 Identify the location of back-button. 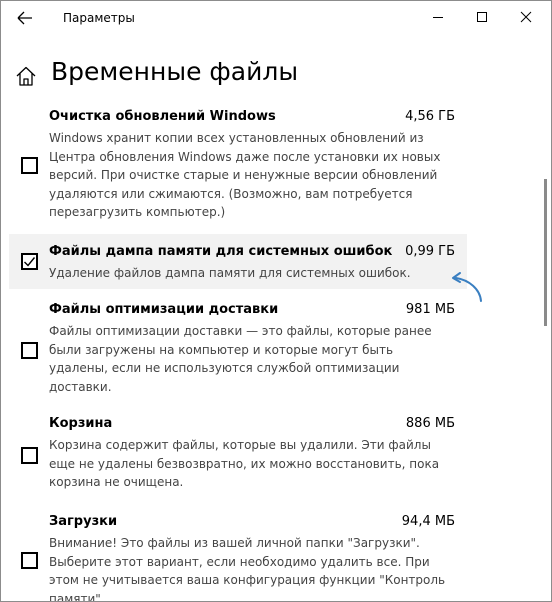
(26, 18).